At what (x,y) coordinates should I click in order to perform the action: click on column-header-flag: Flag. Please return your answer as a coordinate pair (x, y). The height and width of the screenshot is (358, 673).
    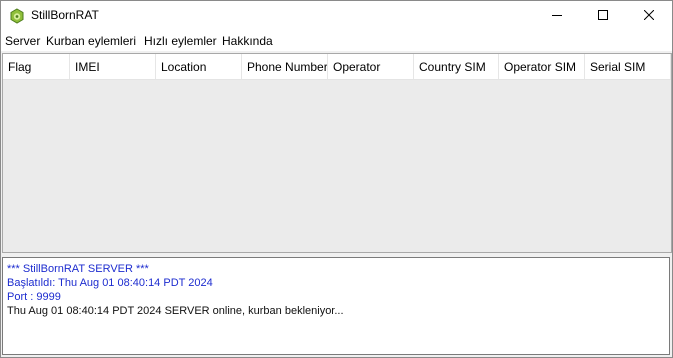
    Looking at the image, I should click on (36, 66).